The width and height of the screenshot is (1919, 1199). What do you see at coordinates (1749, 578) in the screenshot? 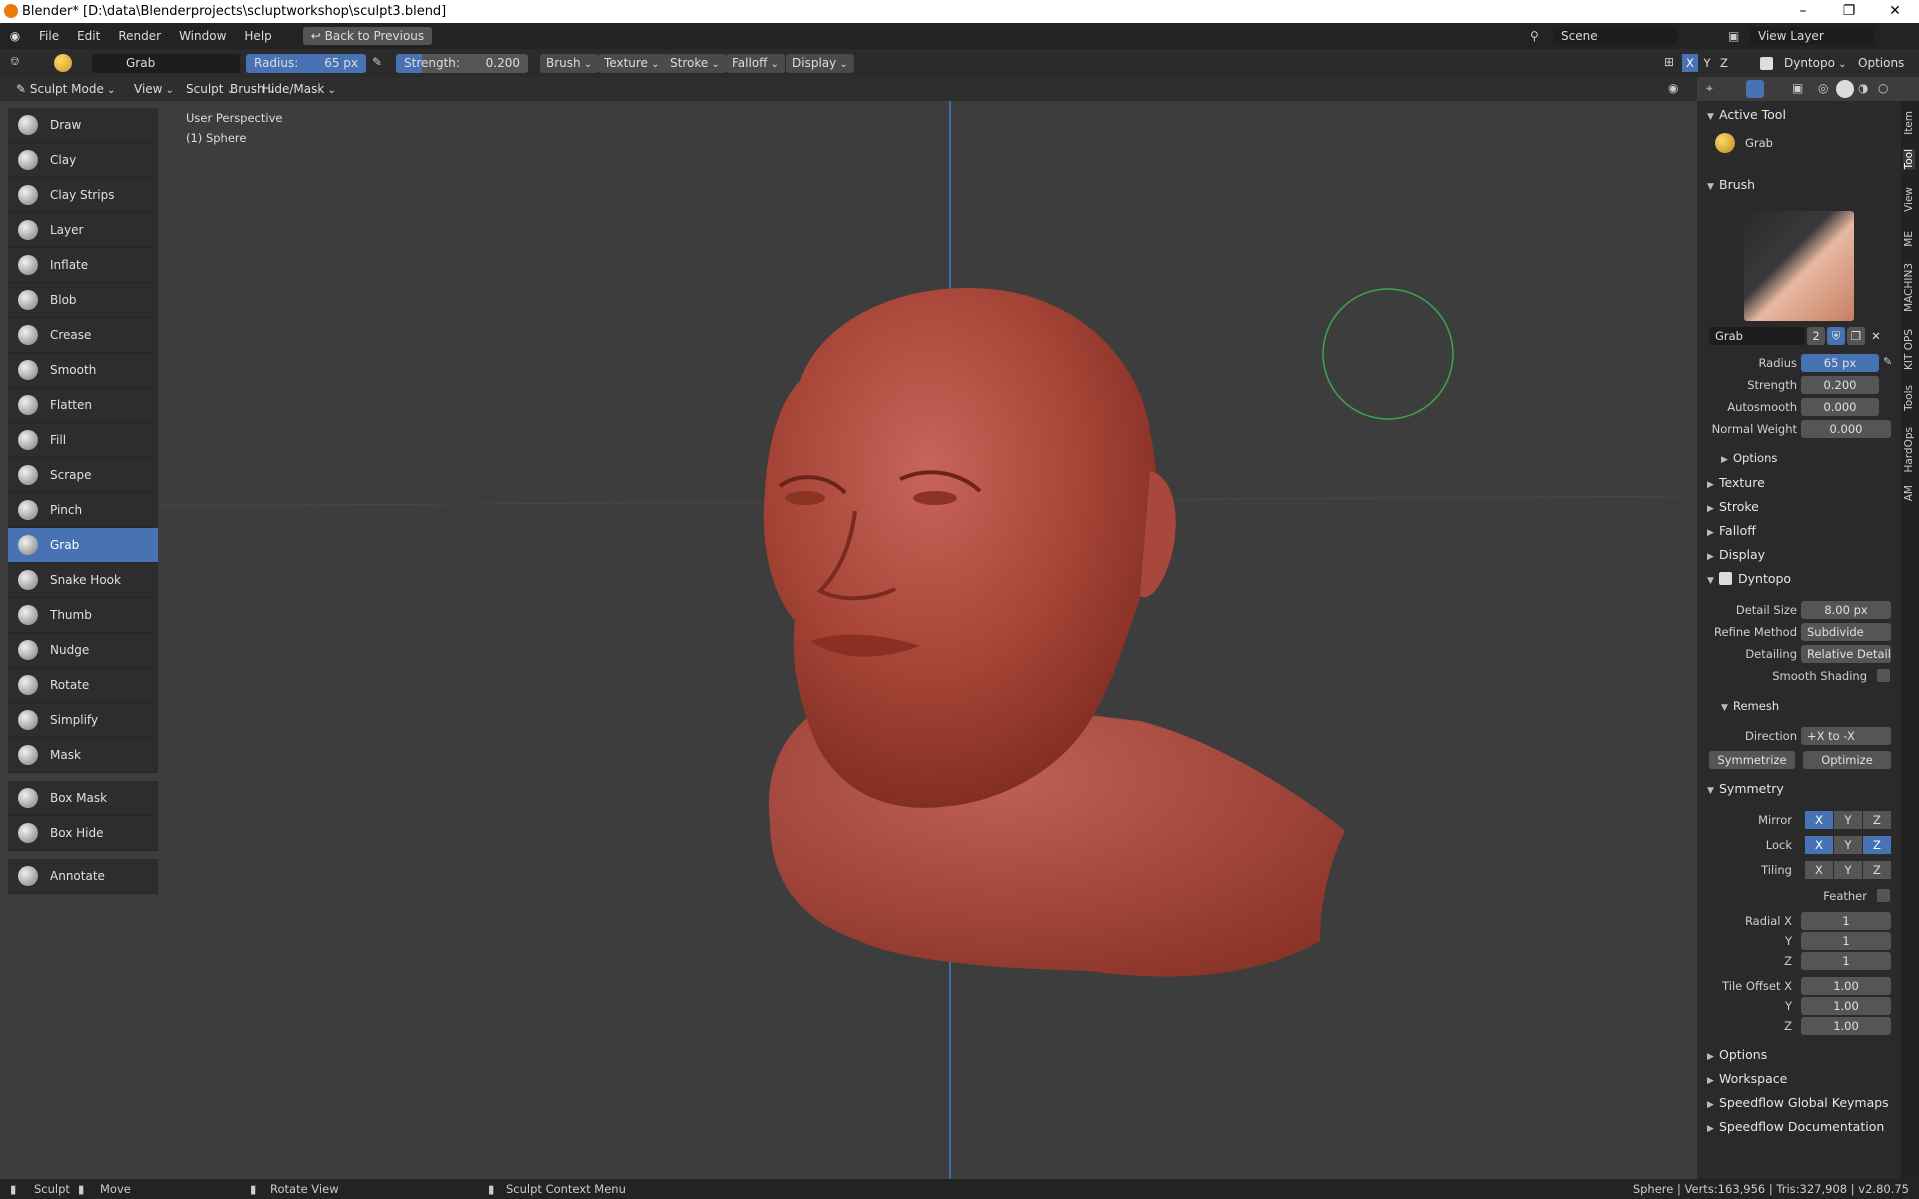
I see `dyntopo-panel-header: ▼ Dyntopo` at bounding box center [1749, 578].